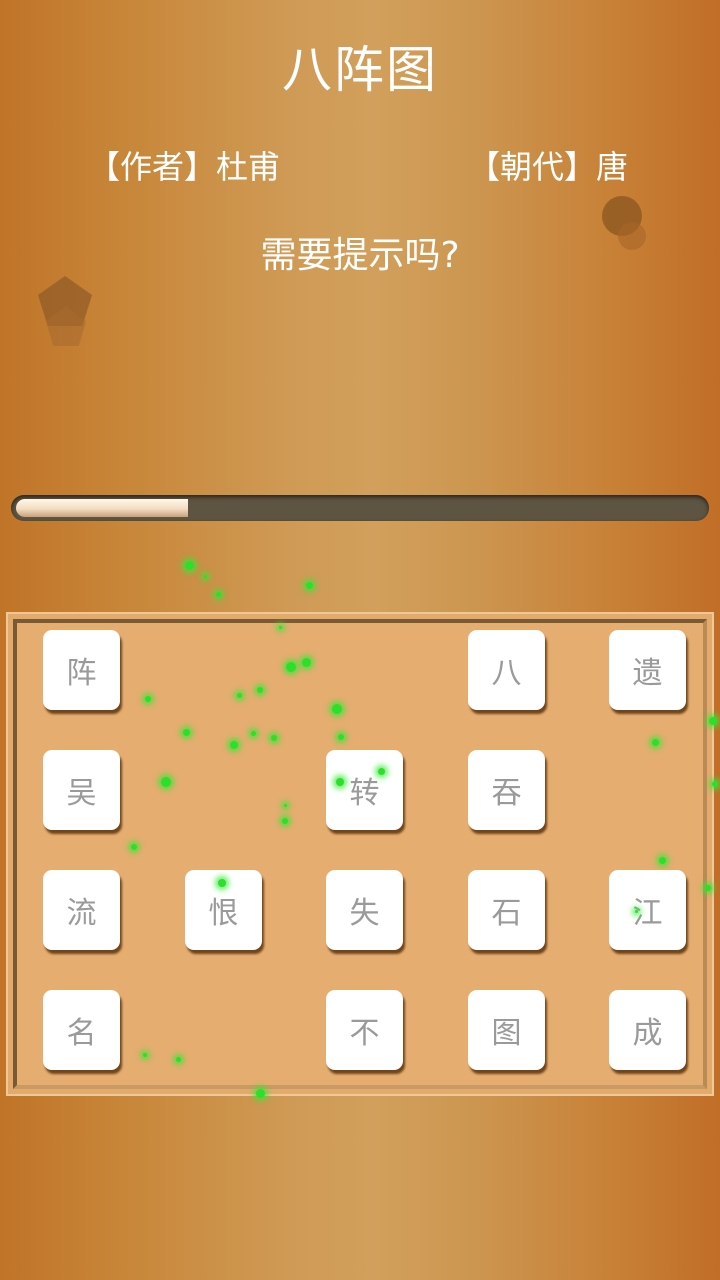 This screenshot has width=720, height=1280. I want to click on character-tile: 名, so click(81, 1030).